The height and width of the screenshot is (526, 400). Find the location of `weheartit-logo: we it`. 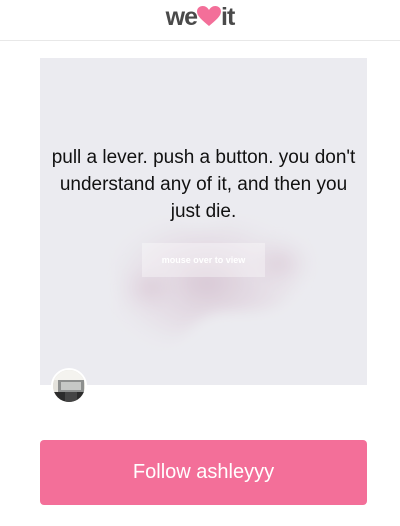

weheartit-logo: we it is located at coordinates (200, 18).